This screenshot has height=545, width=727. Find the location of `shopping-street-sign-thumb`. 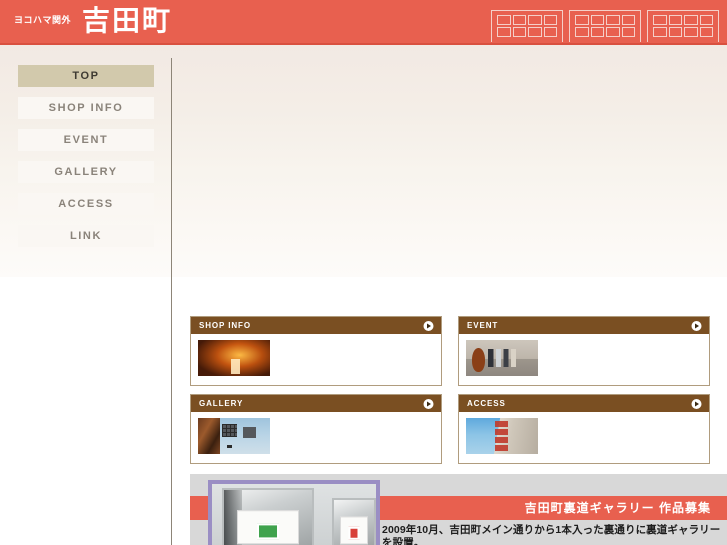

shopping-street-sign-thumb is located at coordinates (502, 436).